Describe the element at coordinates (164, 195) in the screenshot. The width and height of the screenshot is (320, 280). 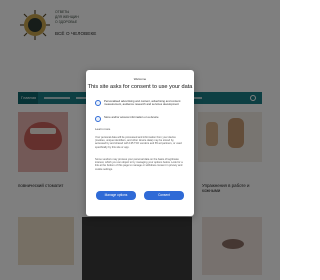
I see `consent-button: Consent` at that location.